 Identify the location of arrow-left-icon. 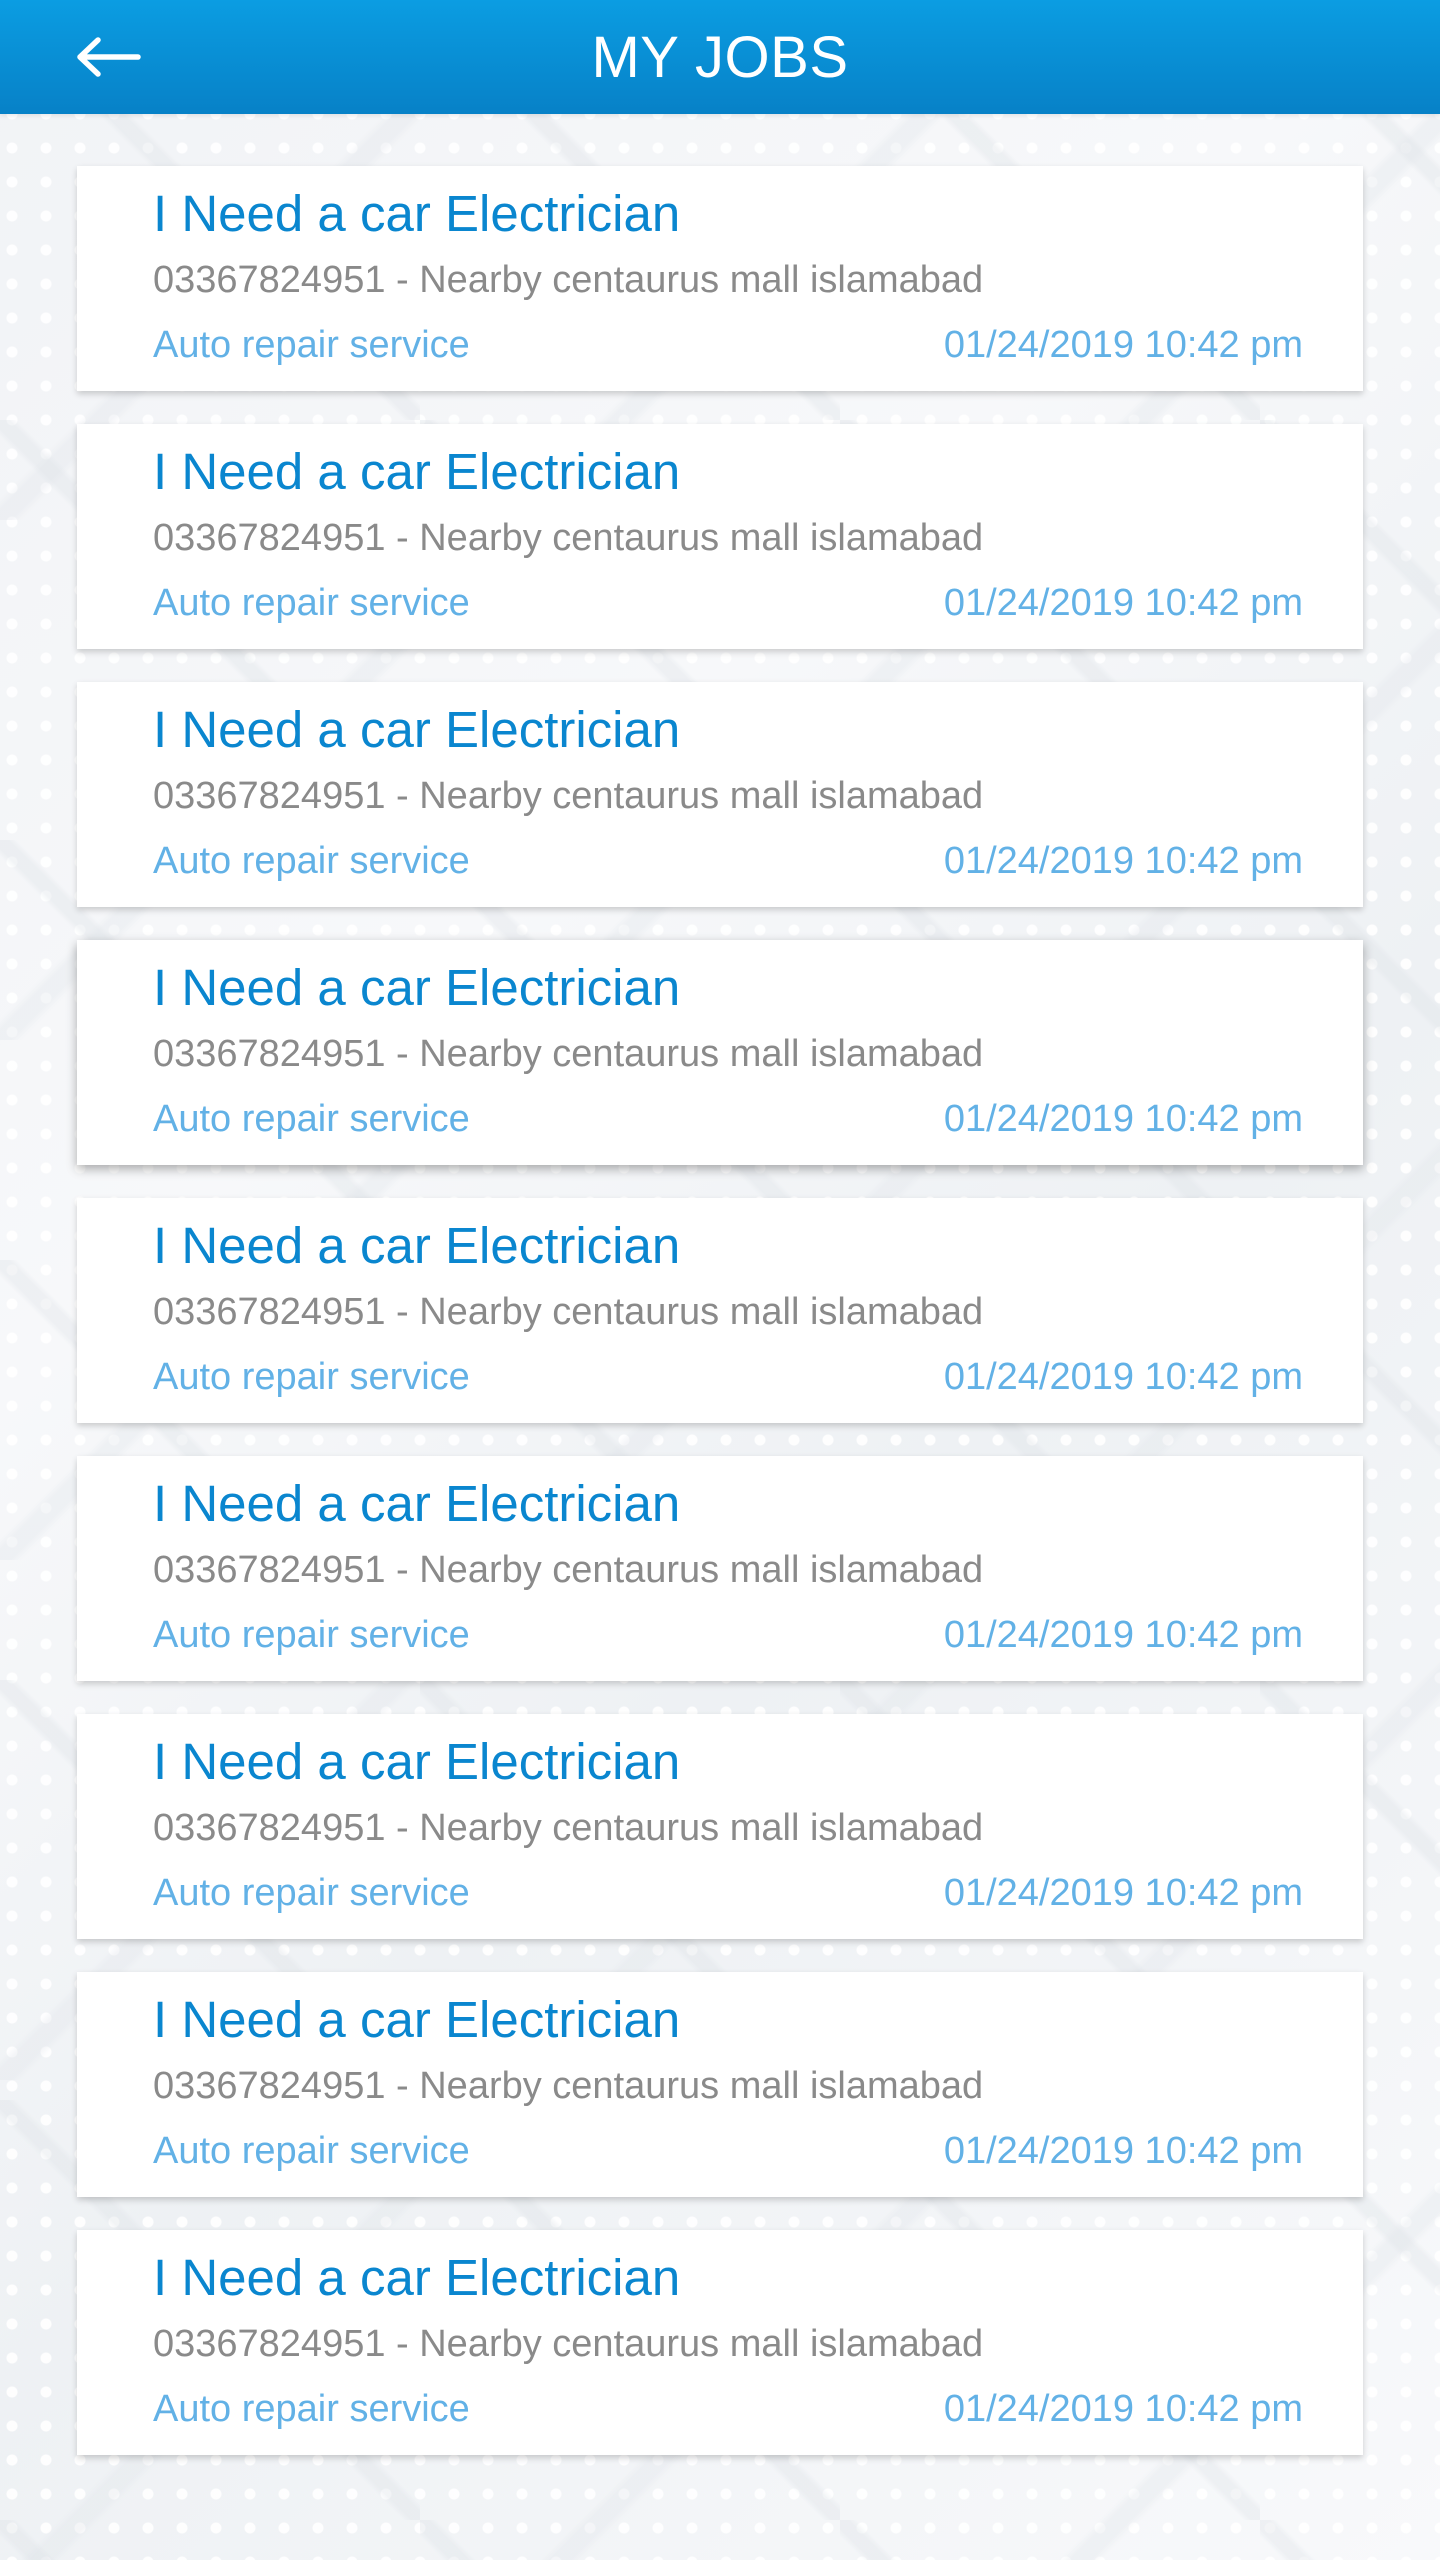
(109, 57).